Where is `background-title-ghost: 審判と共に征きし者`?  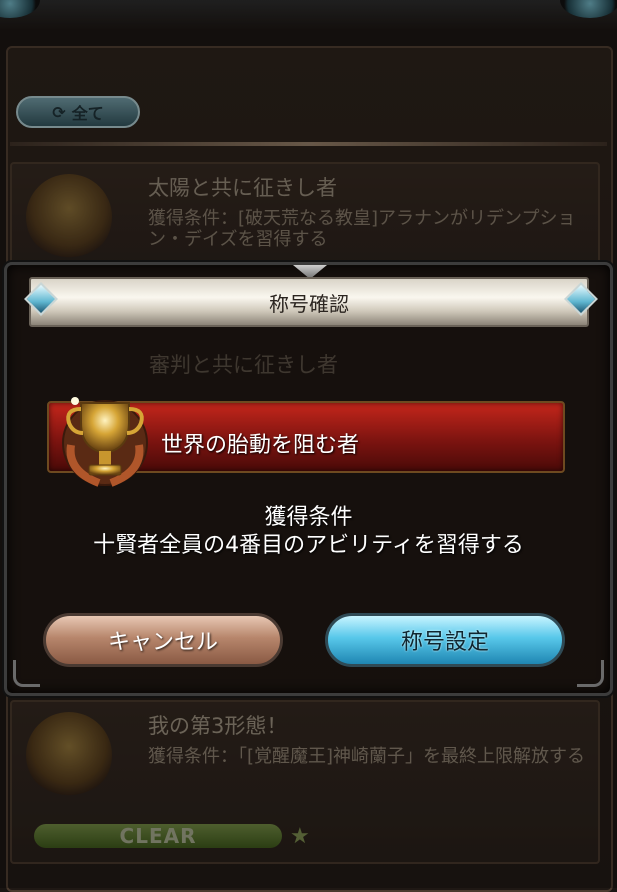
background-title-ghost: 審判と共に征きし者 is located at coordinates (243, 365).